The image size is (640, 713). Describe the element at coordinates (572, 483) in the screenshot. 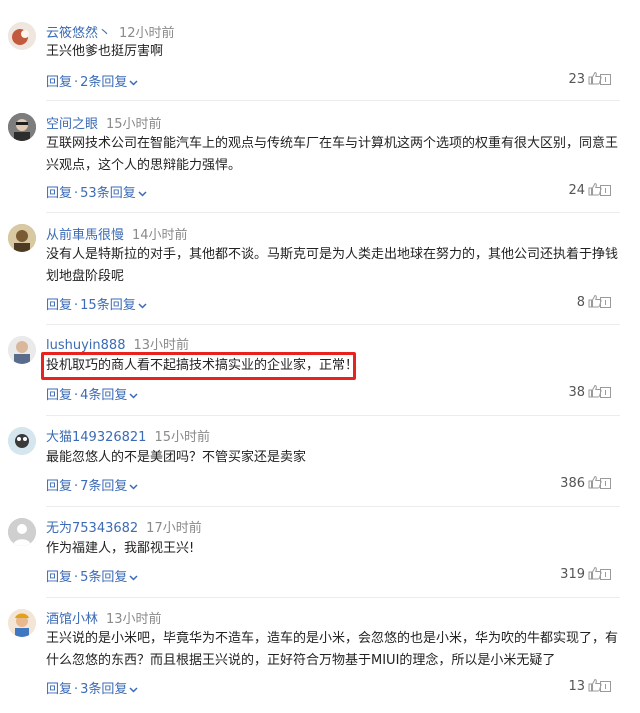

I see `like-count: 386` at that location.